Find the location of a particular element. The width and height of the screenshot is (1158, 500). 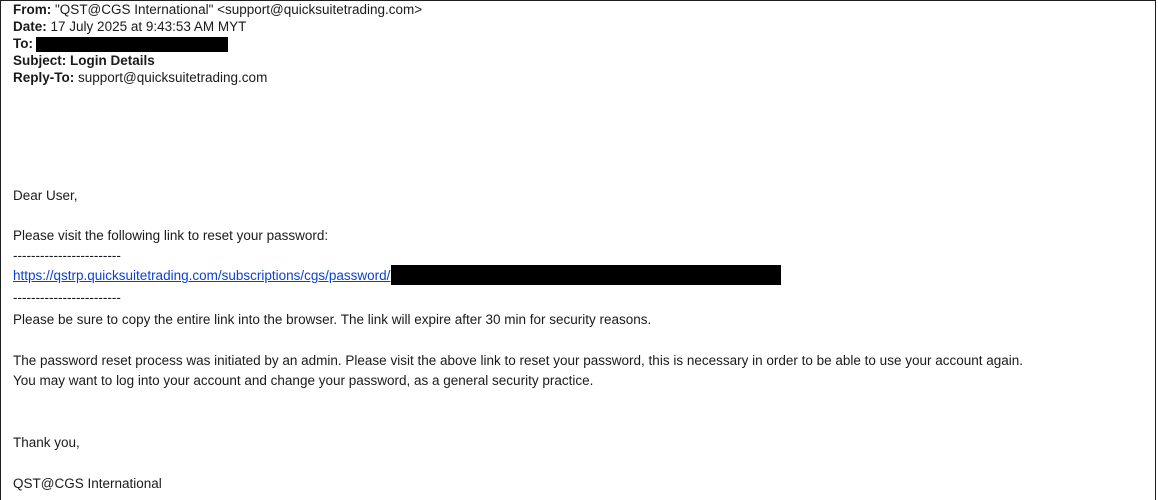

replyto-label: Reply-To: is located at coordinates (44, 77).